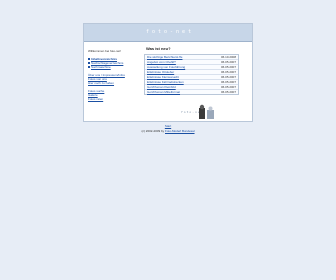 This screenshot has height=280, width=336. Describe the element at coordinates (101, 67) in the screenshot. I see `sidebar-link-search: Suchmaschine` at that location.